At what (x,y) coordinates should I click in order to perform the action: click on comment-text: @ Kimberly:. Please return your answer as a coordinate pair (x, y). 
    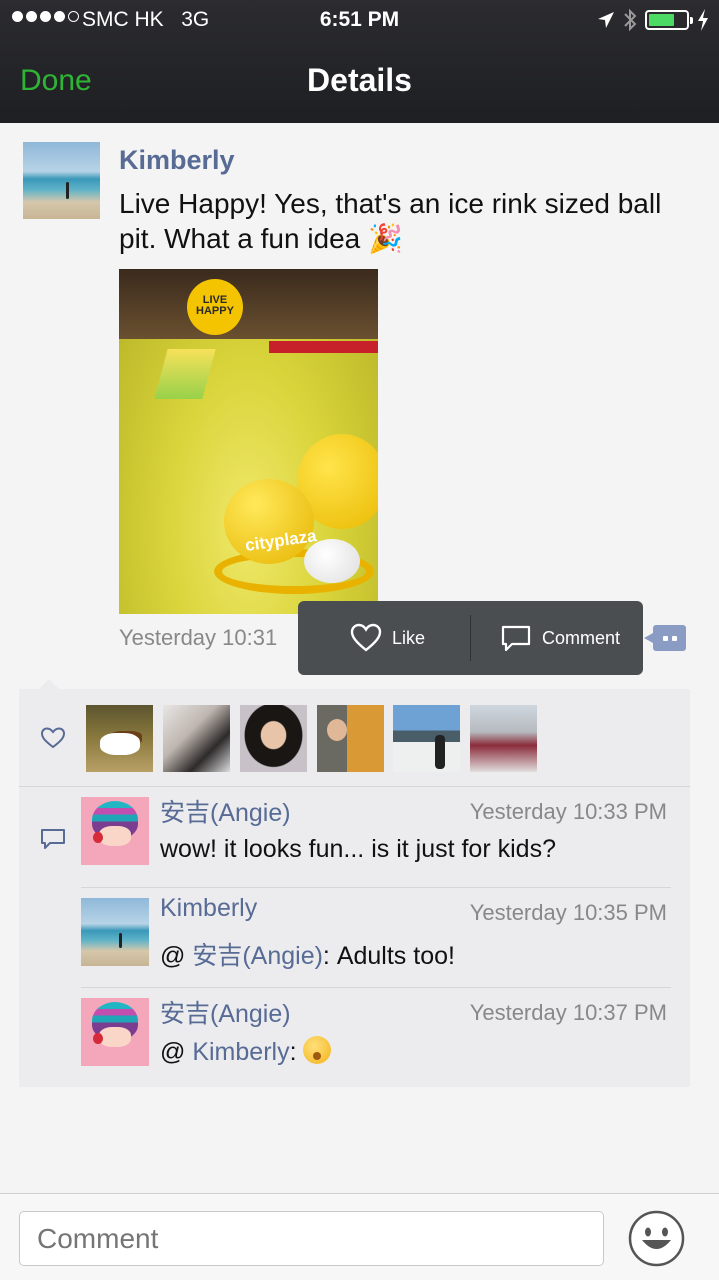
    Looking at the image, I should click on (246, 1051).